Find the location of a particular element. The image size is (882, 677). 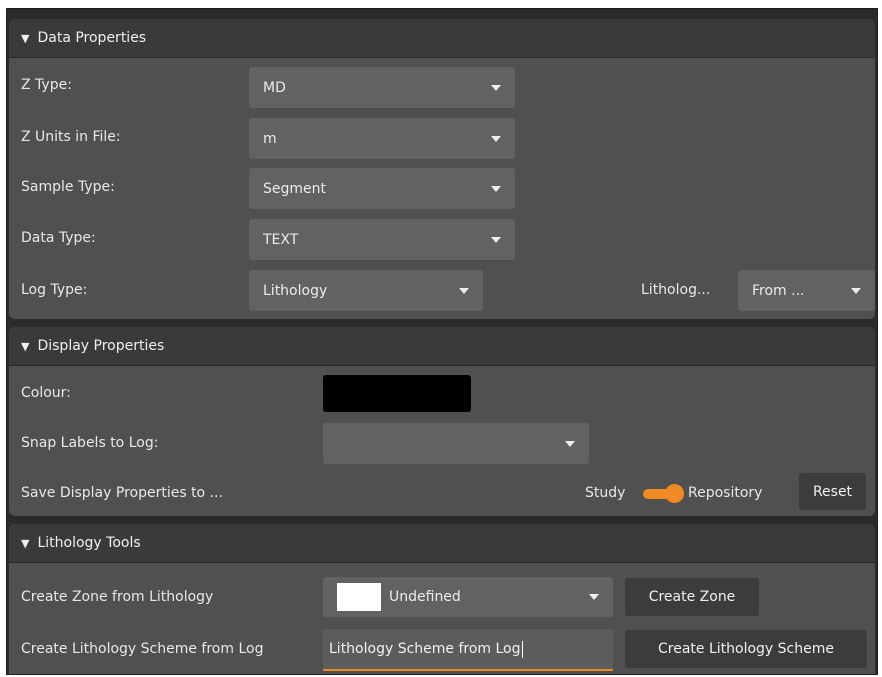

create-zone-label: Create Zone from Lithology is located at coordinates (117, 597).